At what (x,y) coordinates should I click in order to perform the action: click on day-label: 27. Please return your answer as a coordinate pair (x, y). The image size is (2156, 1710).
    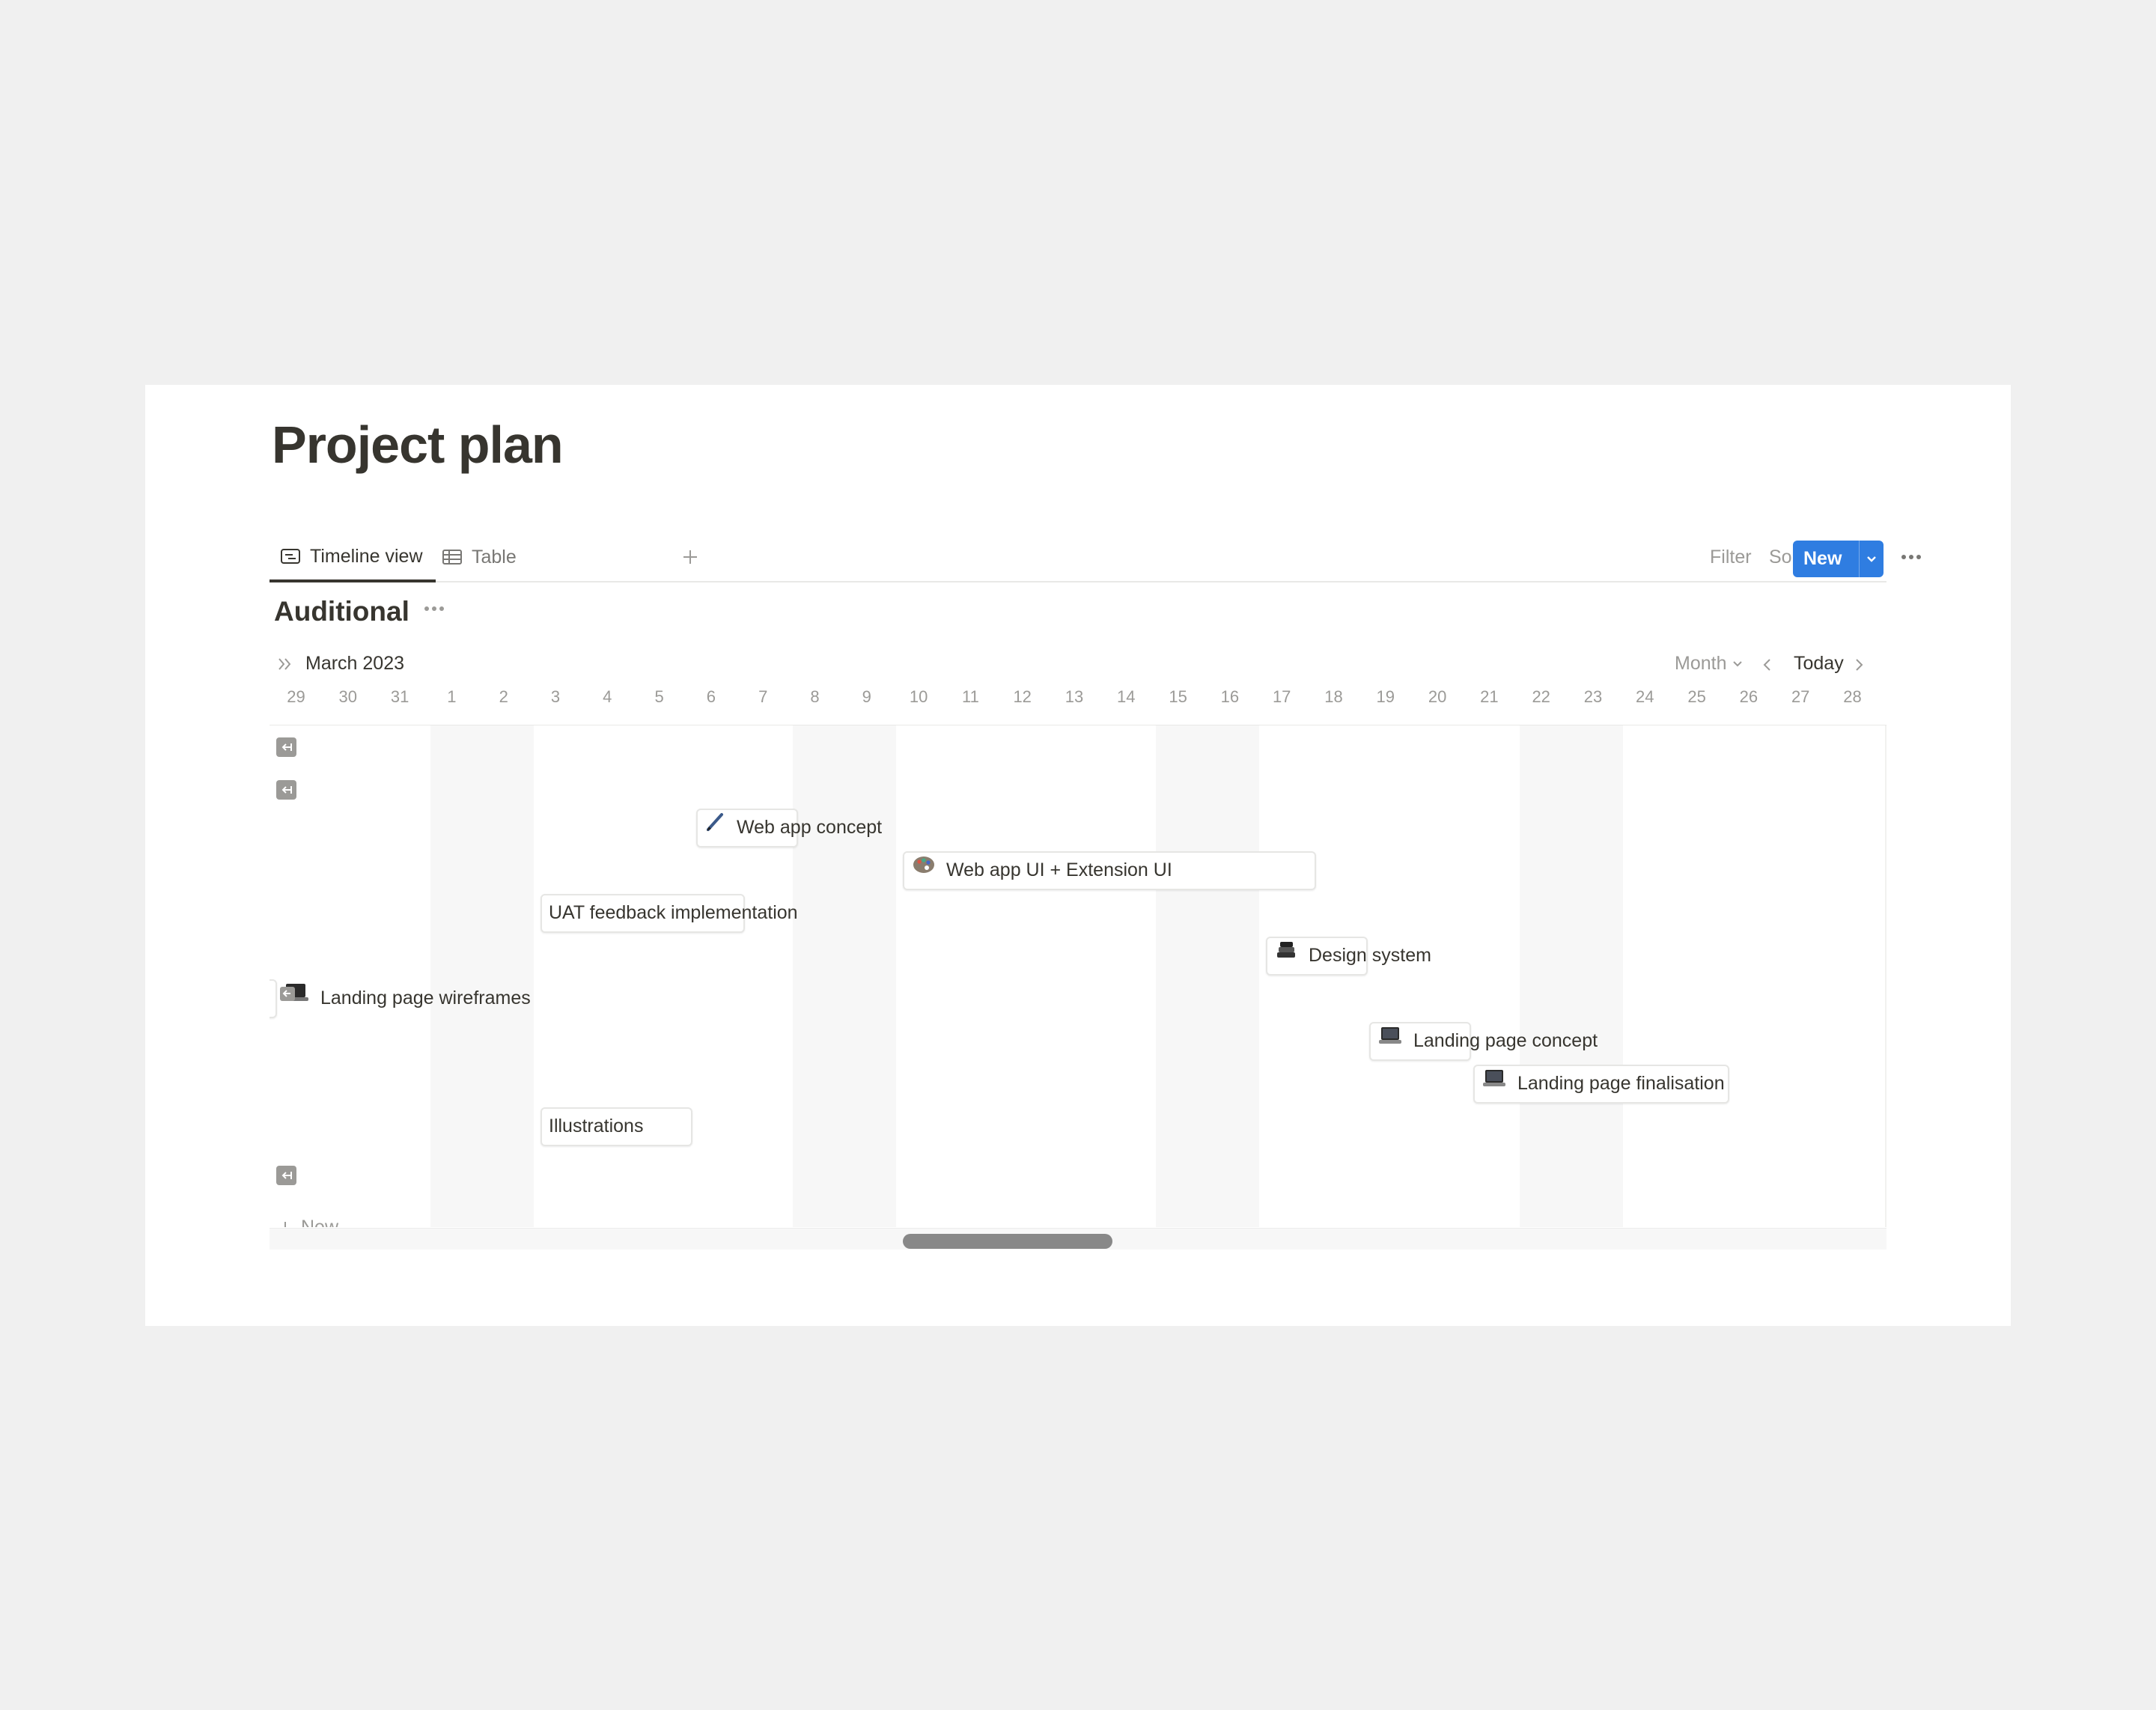
    Looking at the image, I should click on (1800, 696).